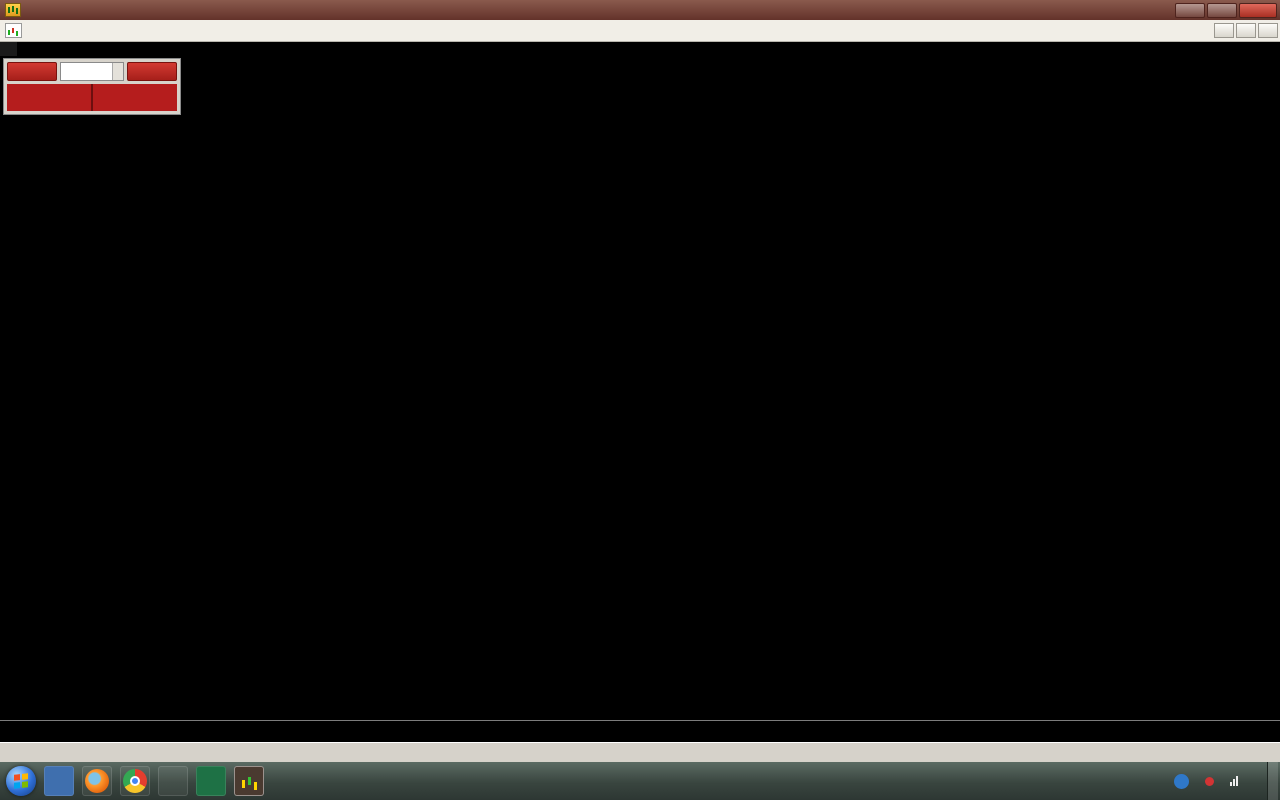 The image size is (1280, 800). What do you see at coordinates (640, 752) in the screenshot?
I see `symbol-tabs` at bounding box center [640, 752].